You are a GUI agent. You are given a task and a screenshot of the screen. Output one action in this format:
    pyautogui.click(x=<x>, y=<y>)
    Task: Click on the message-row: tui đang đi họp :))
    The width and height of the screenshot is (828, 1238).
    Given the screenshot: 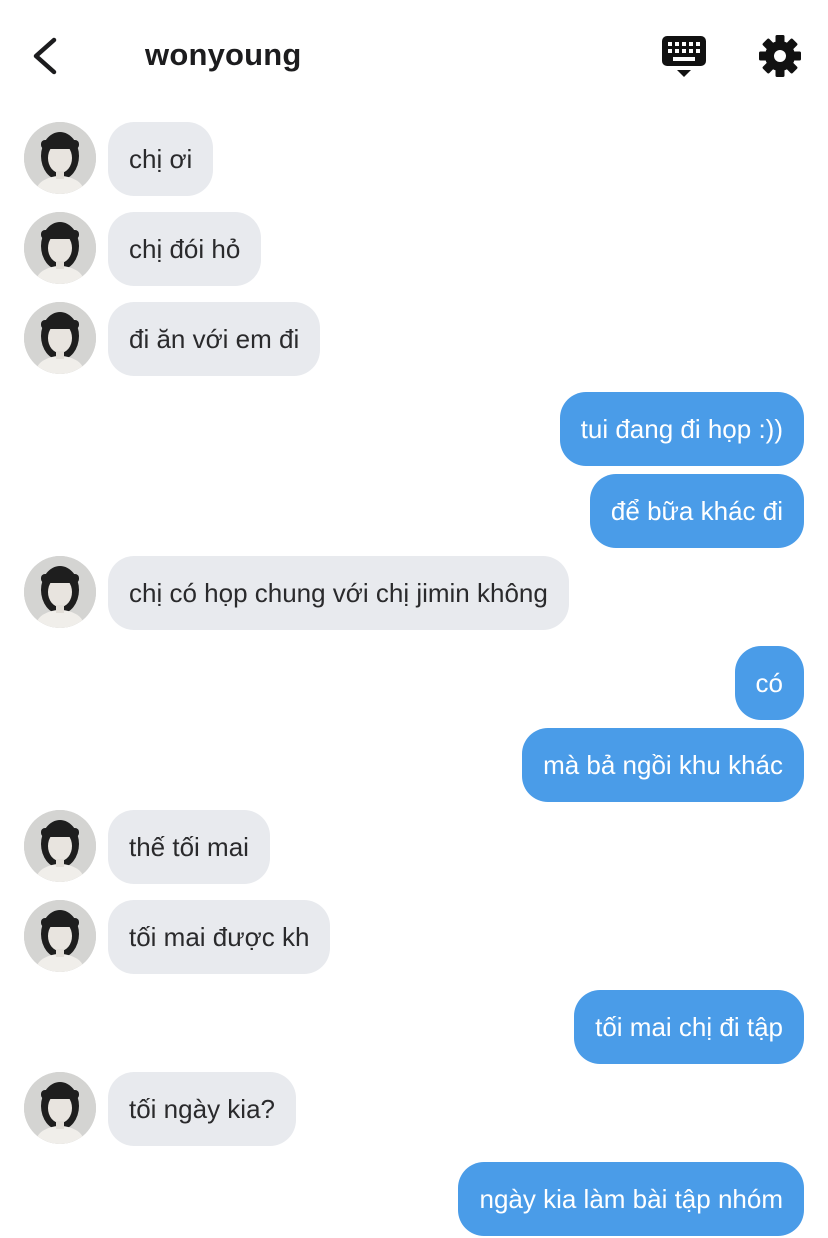 What is the action you would take?
    pyautogui.click(x=414, y=429)
    